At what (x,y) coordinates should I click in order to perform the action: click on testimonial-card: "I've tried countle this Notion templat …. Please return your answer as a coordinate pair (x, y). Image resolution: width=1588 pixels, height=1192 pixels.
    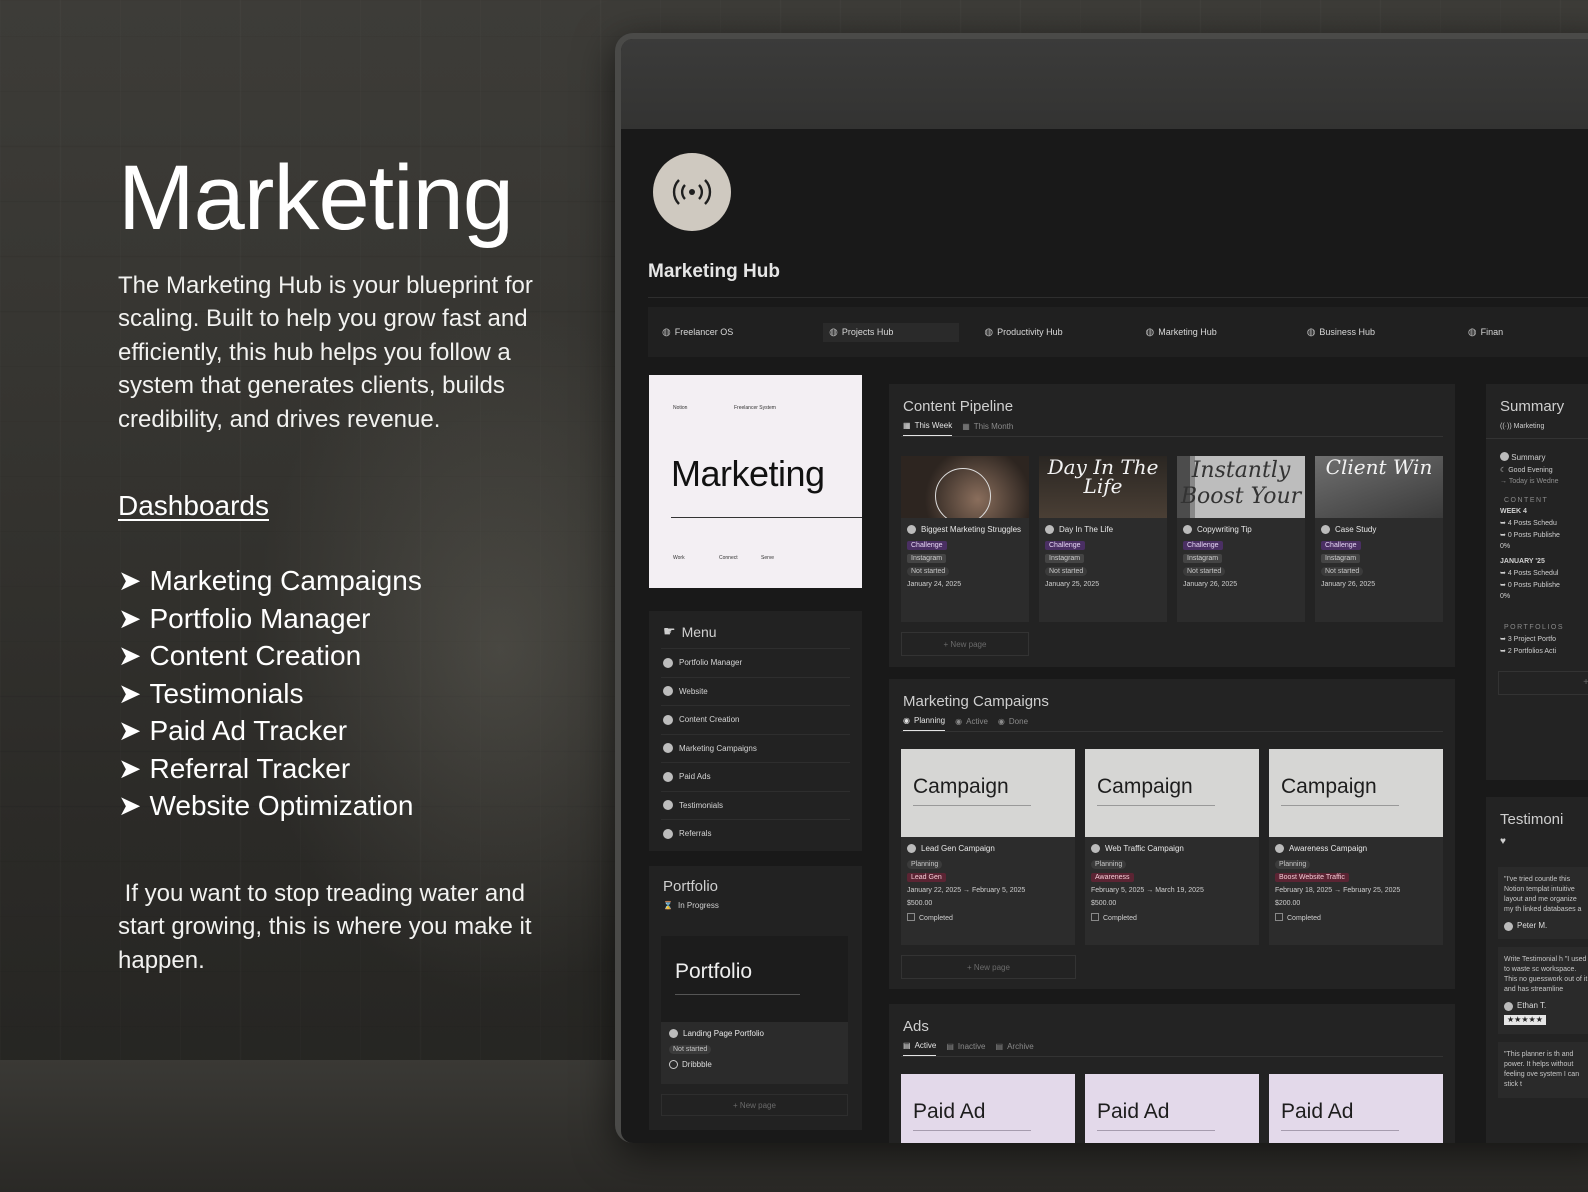
    Looking at the image, I should click on (1543, 903).